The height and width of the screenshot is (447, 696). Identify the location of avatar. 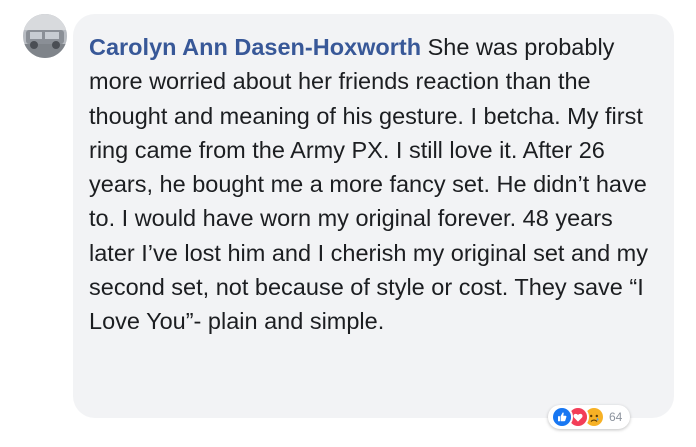
(45, 36).